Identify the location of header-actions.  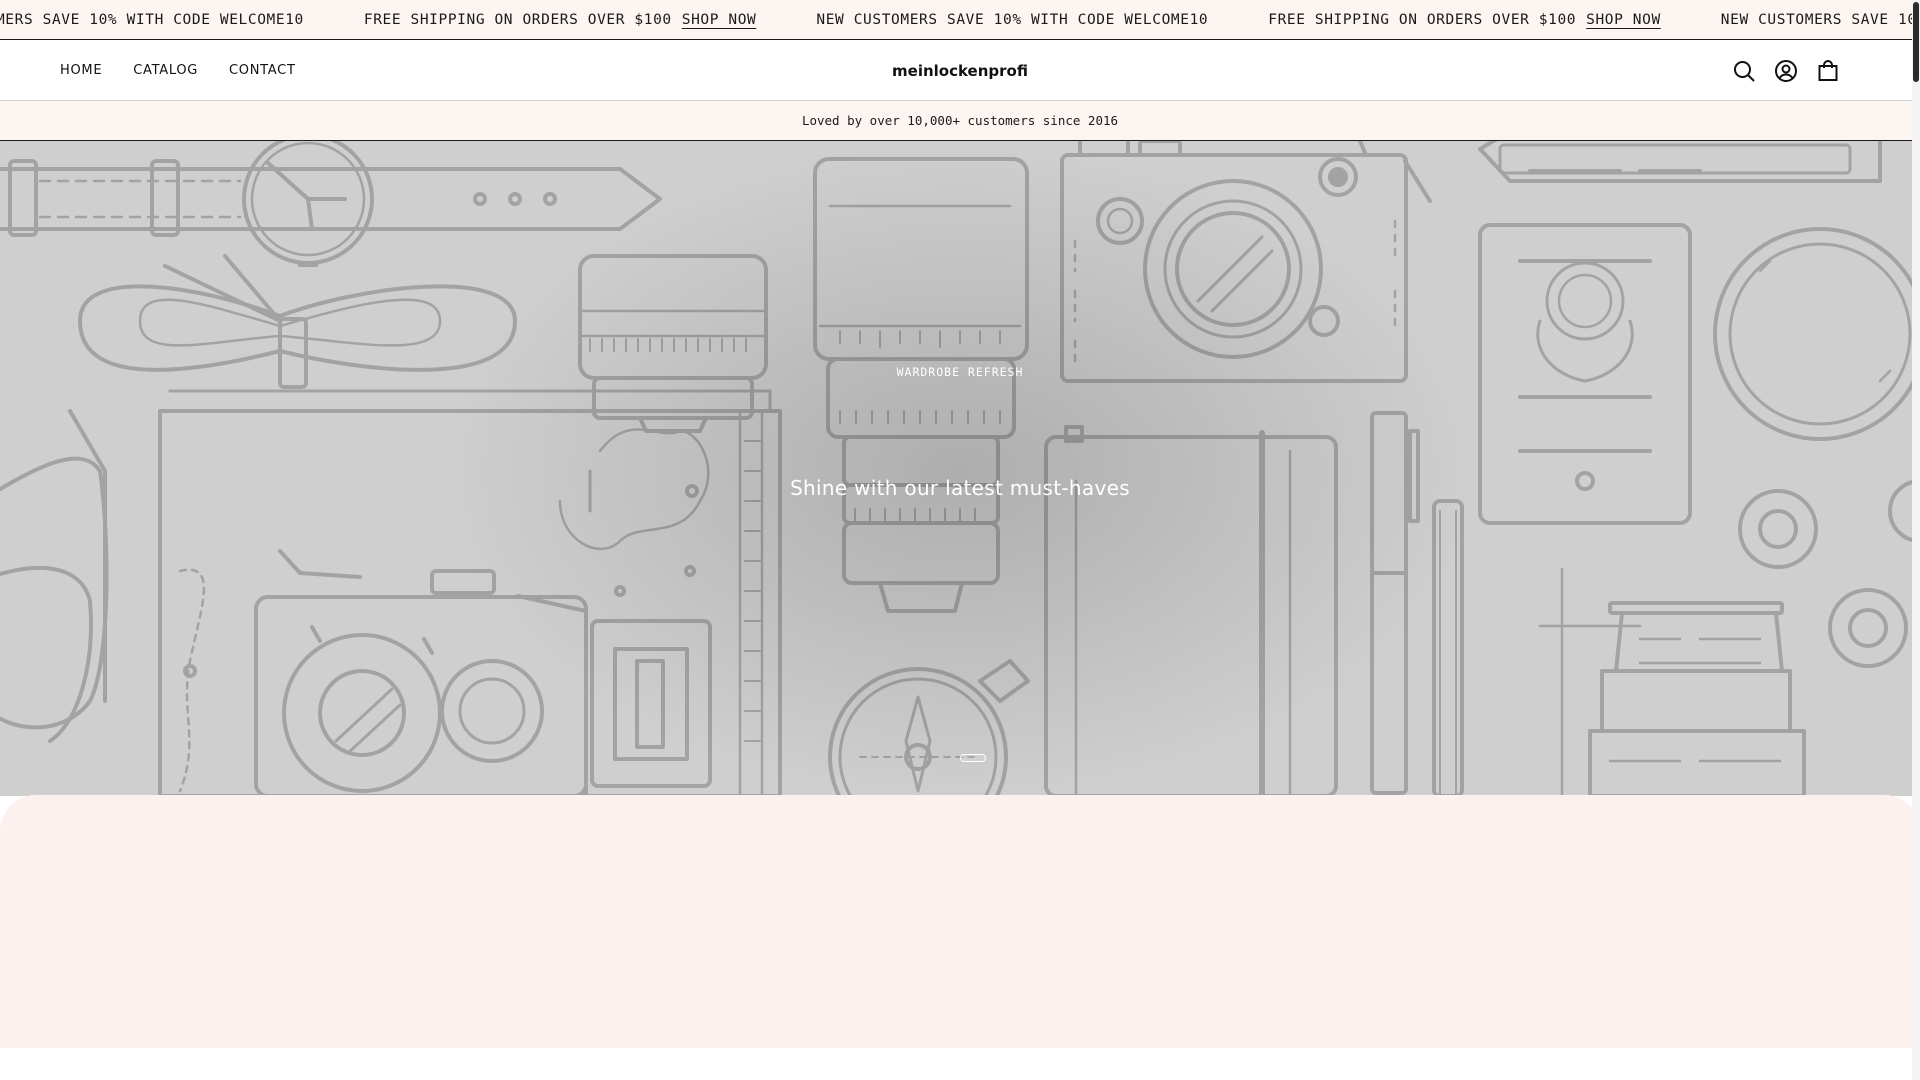
(1786, 70).